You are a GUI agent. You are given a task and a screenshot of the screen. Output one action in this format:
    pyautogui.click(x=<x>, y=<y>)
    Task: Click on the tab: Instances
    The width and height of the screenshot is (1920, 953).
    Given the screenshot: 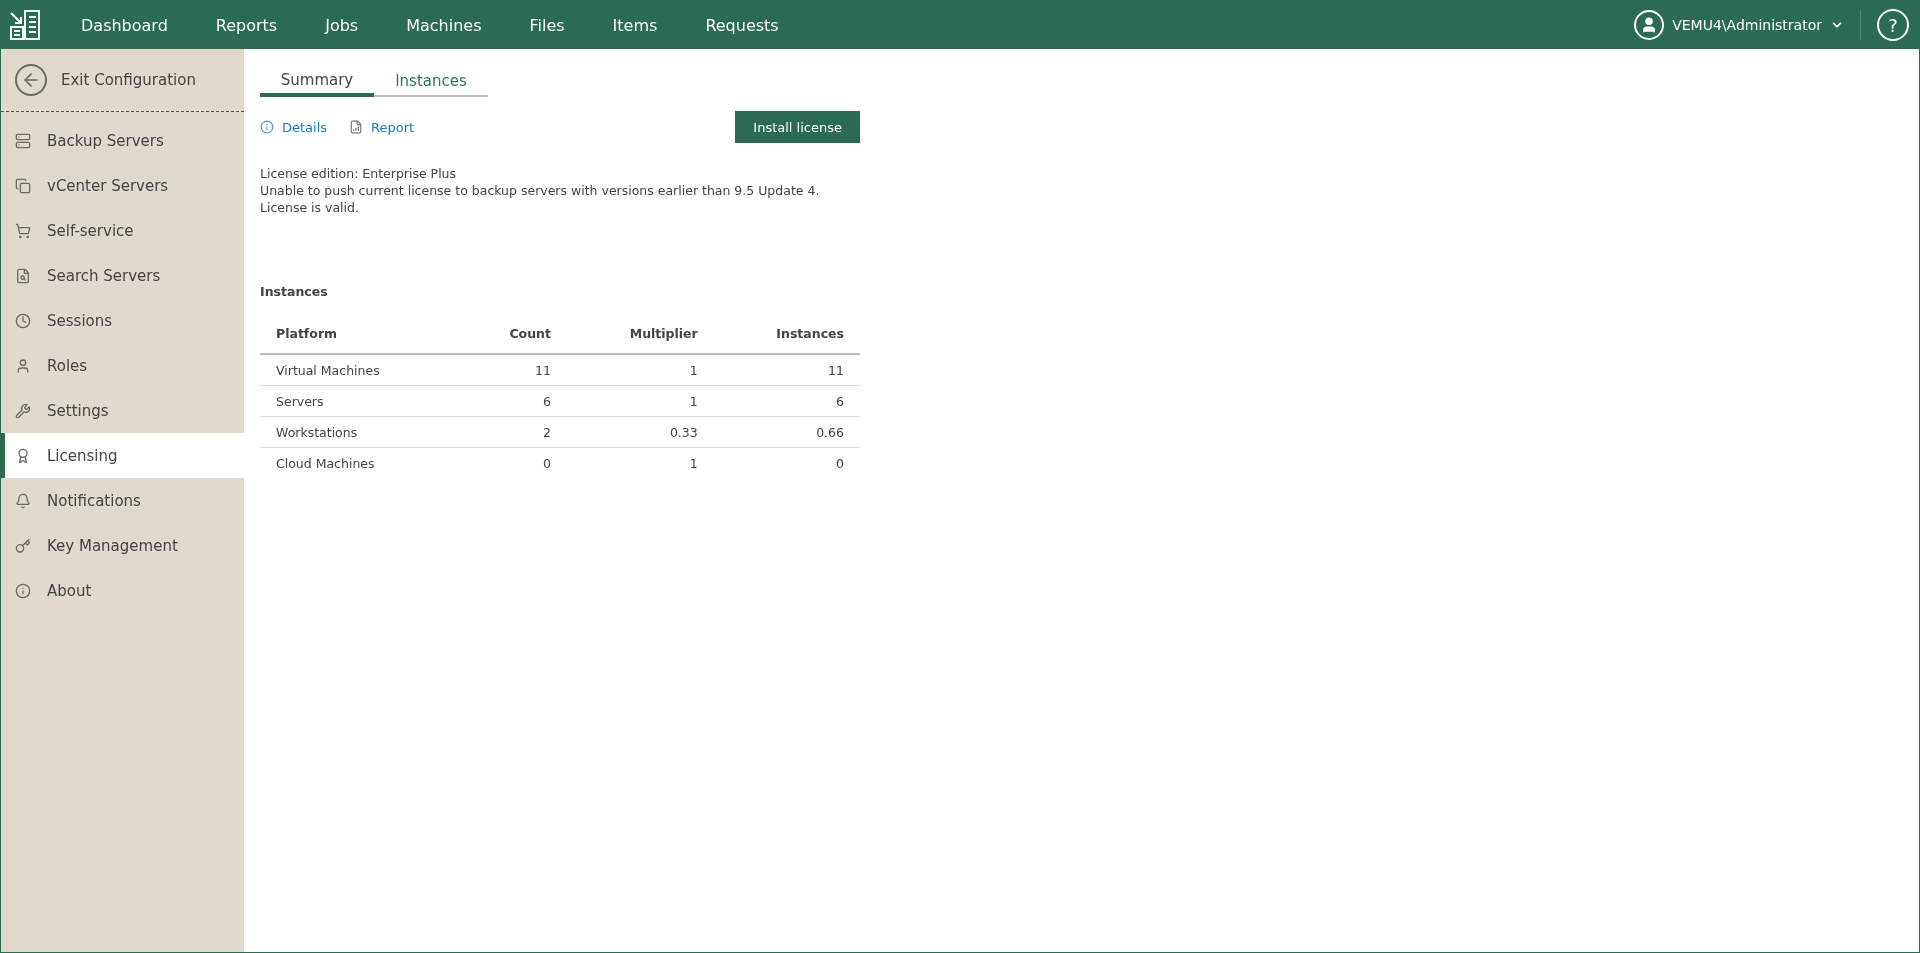 What is the action you would take?
    pyautogui.click(x=431, y=82)
    